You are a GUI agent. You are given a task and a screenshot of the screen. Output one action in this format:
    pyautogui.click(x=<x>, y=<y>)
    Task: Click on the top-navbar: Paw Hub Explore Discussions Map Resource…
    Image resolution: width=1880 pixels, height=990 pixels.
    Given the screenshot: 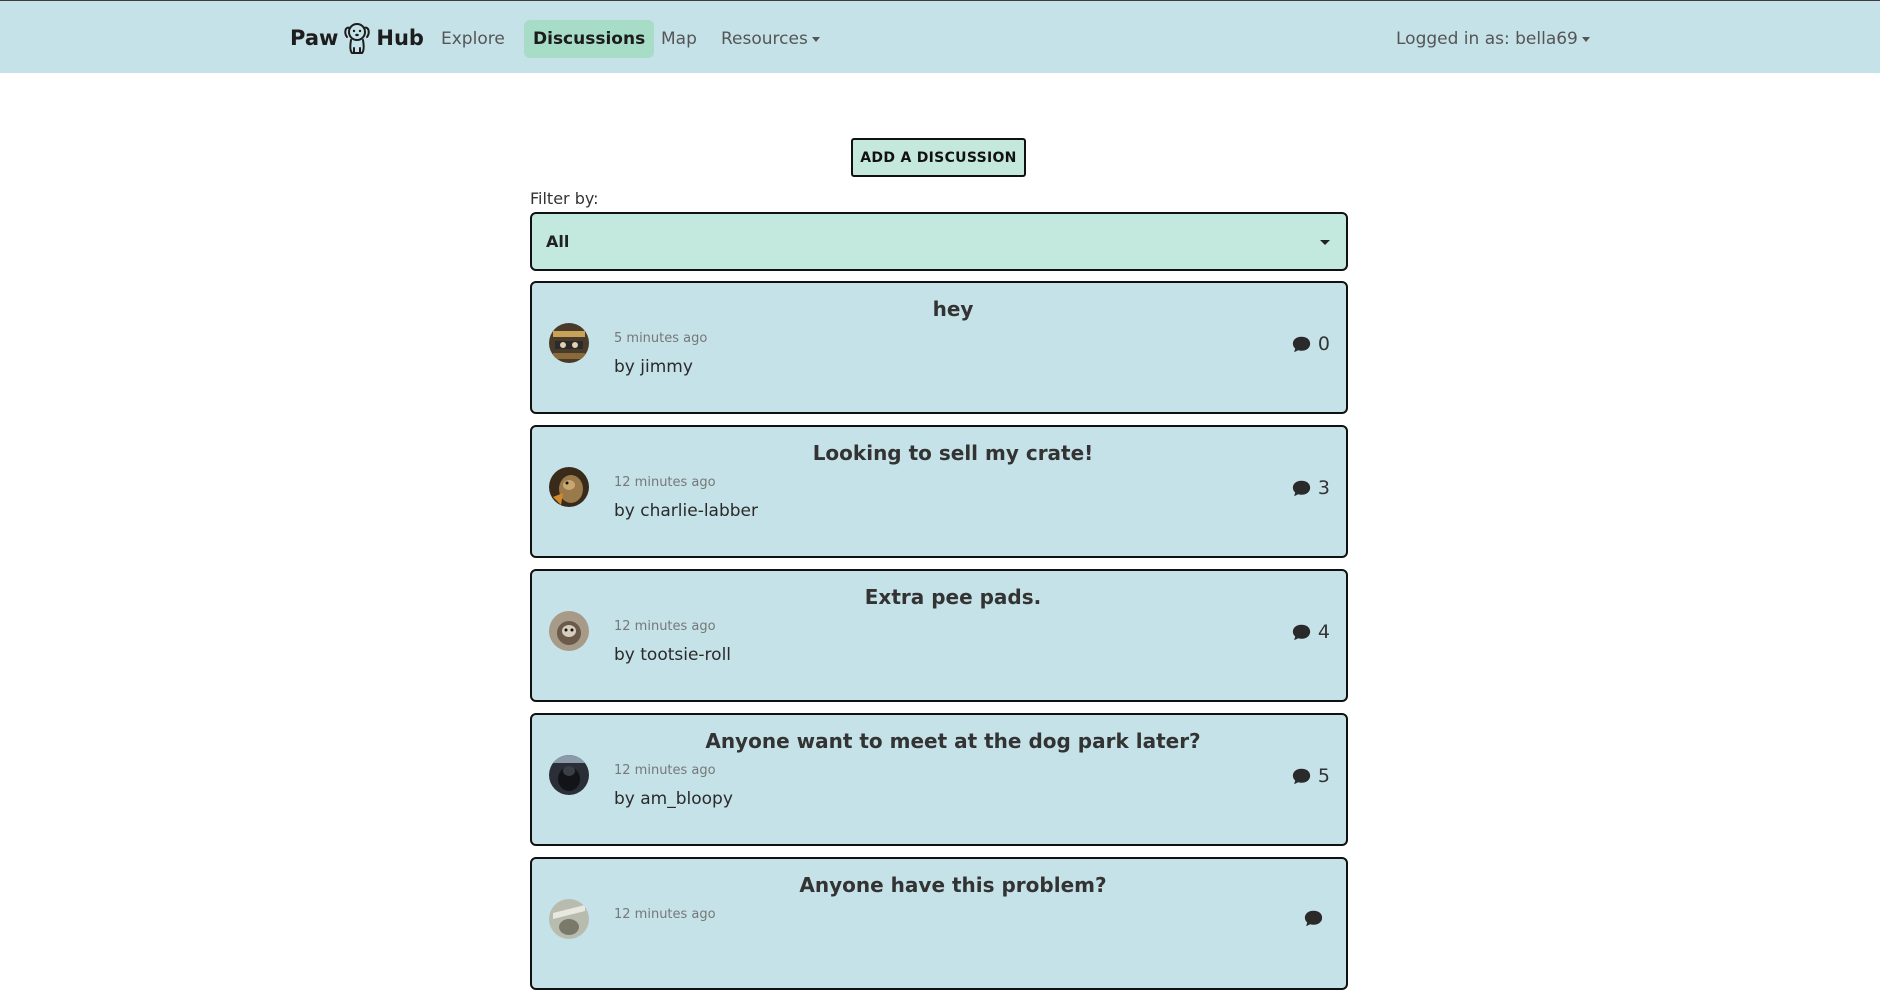 What is the action you would take?
    pyautogui.click(x=940, y=36)
    